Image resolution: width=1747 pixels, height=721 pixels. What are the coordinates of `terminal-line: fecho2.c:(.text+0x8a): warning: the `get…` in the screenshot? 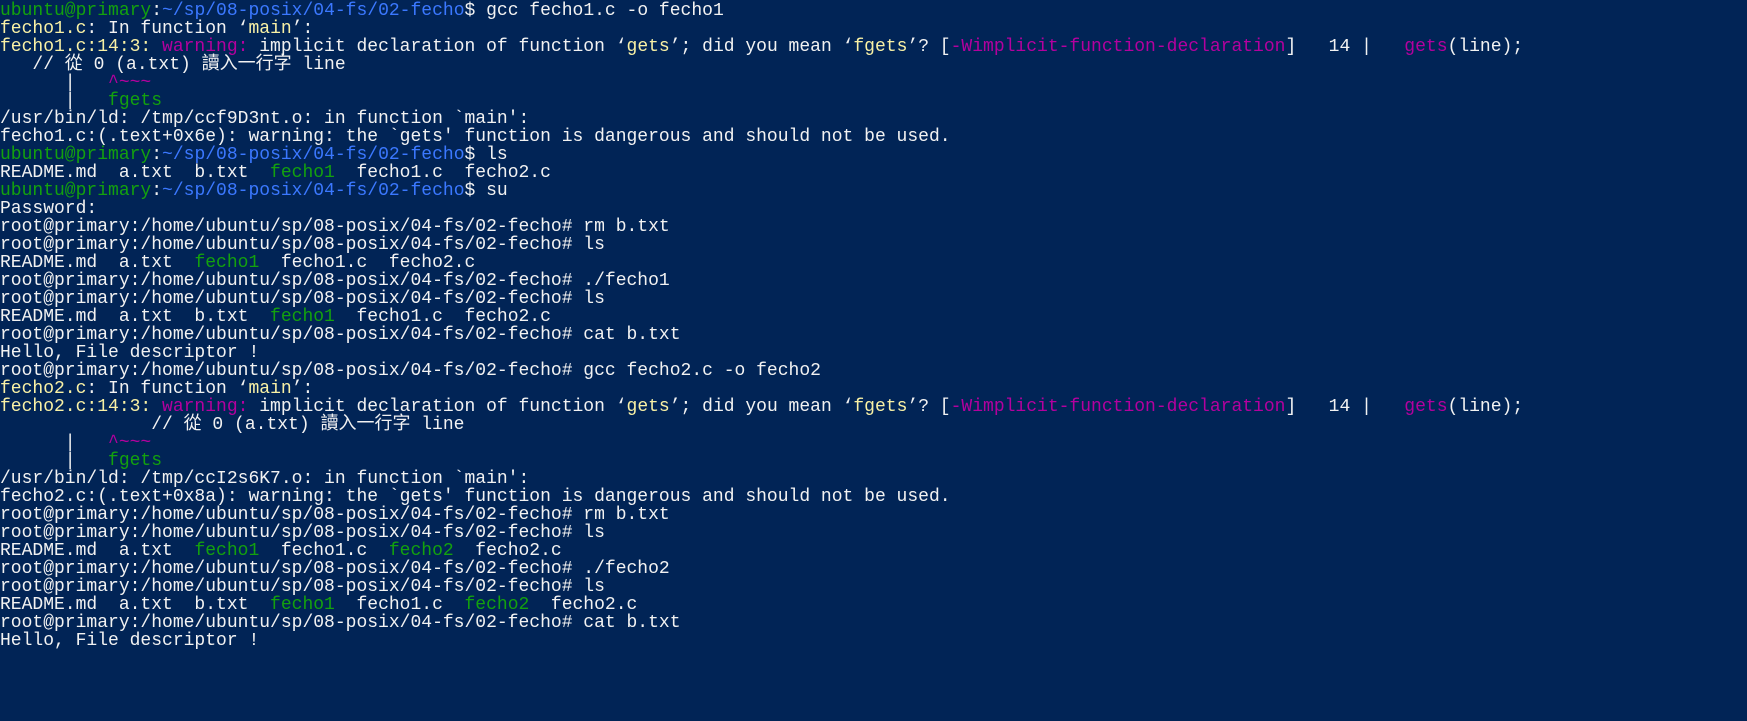 It's located at (475, 497).